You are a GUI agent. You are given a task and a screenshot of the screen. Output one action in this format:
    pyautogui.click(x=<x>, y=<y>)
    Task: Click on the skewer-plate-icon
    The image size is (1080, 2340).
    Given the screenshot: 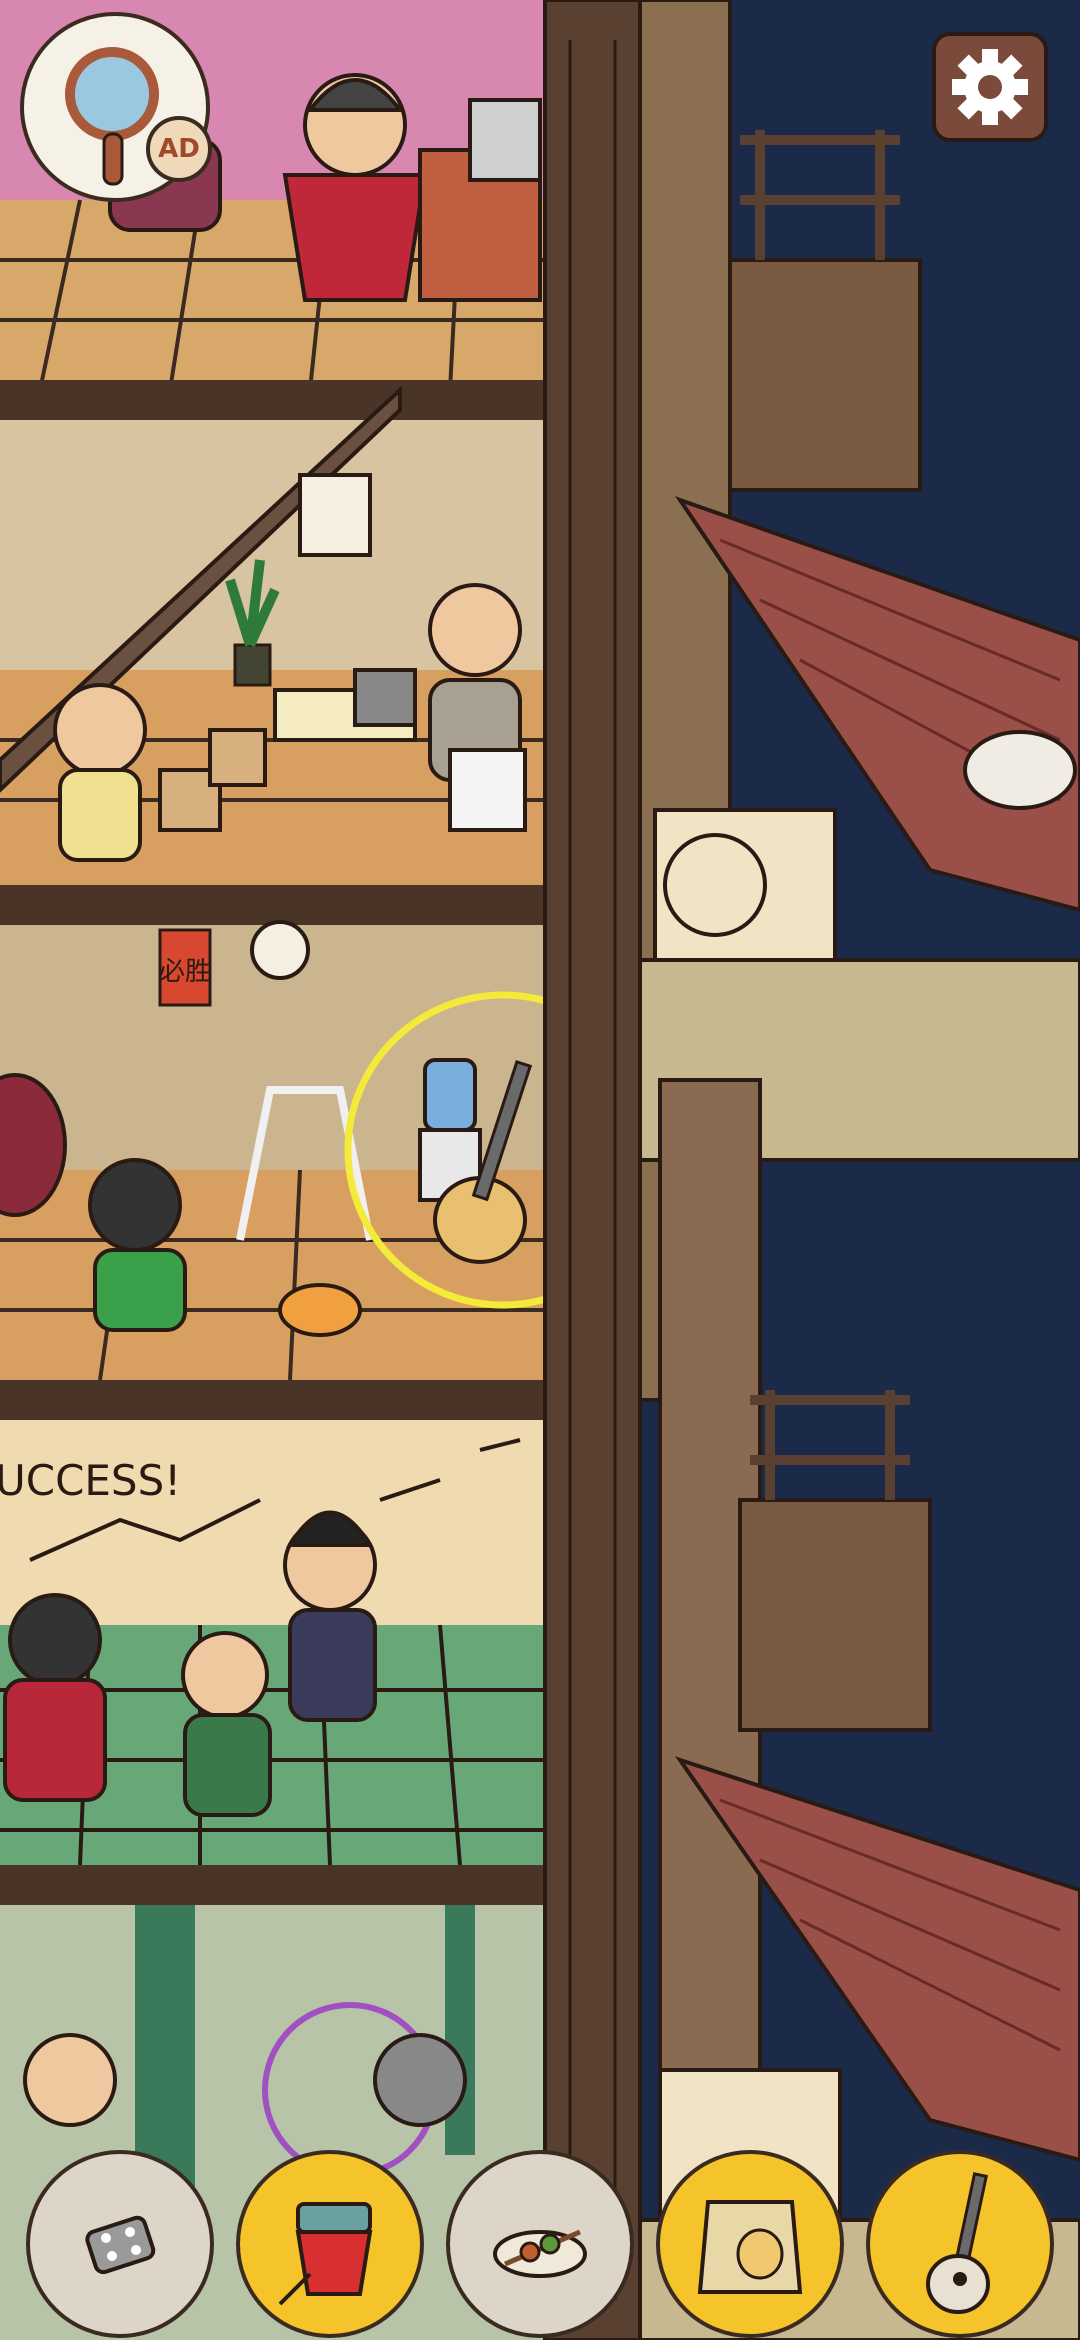 What is the action you would take?
    pyautogui.click(x=540, y=2253)
    